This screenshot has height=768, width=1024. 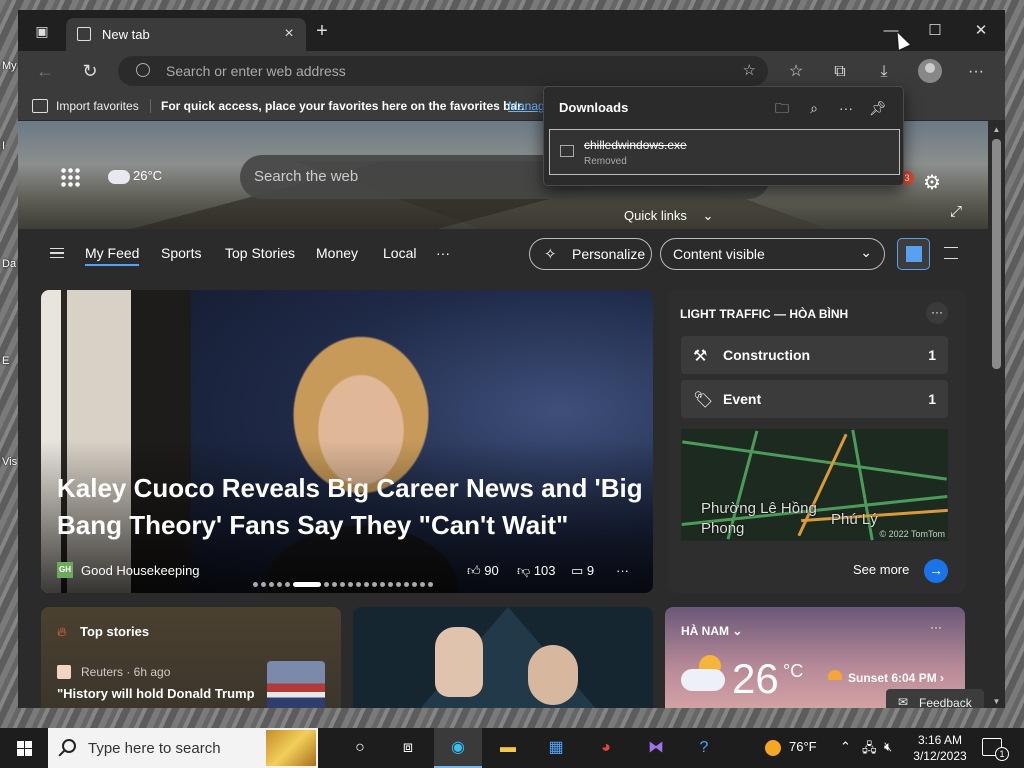 I want to click on more-options-icon: ···, so click(x=846, y=108).